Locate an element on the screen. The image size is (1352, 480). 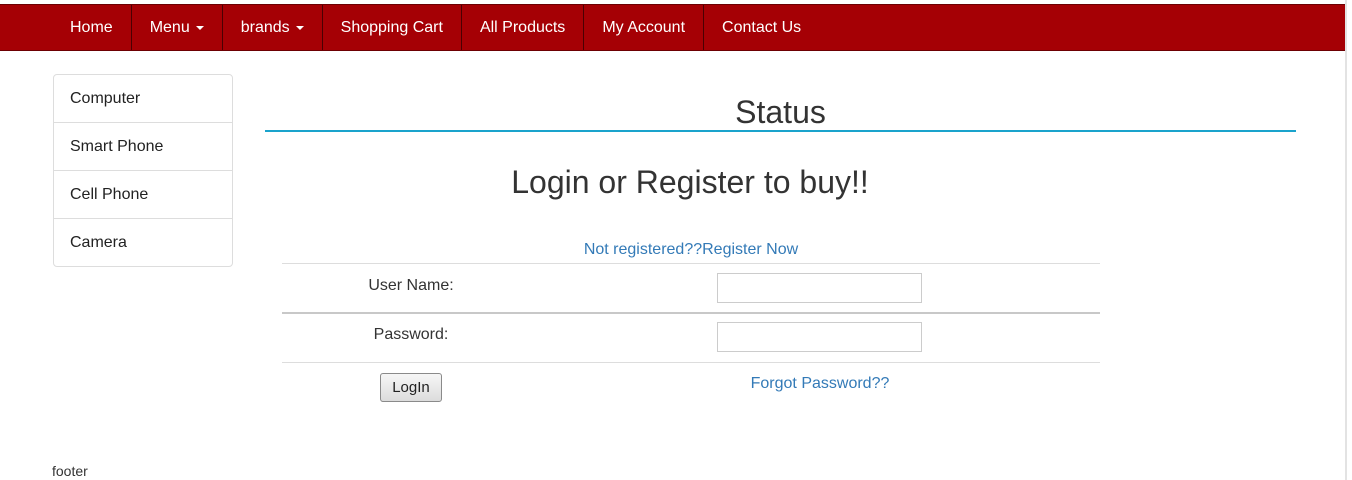
nav-item-label: Home is located at coordinates (91, 27).